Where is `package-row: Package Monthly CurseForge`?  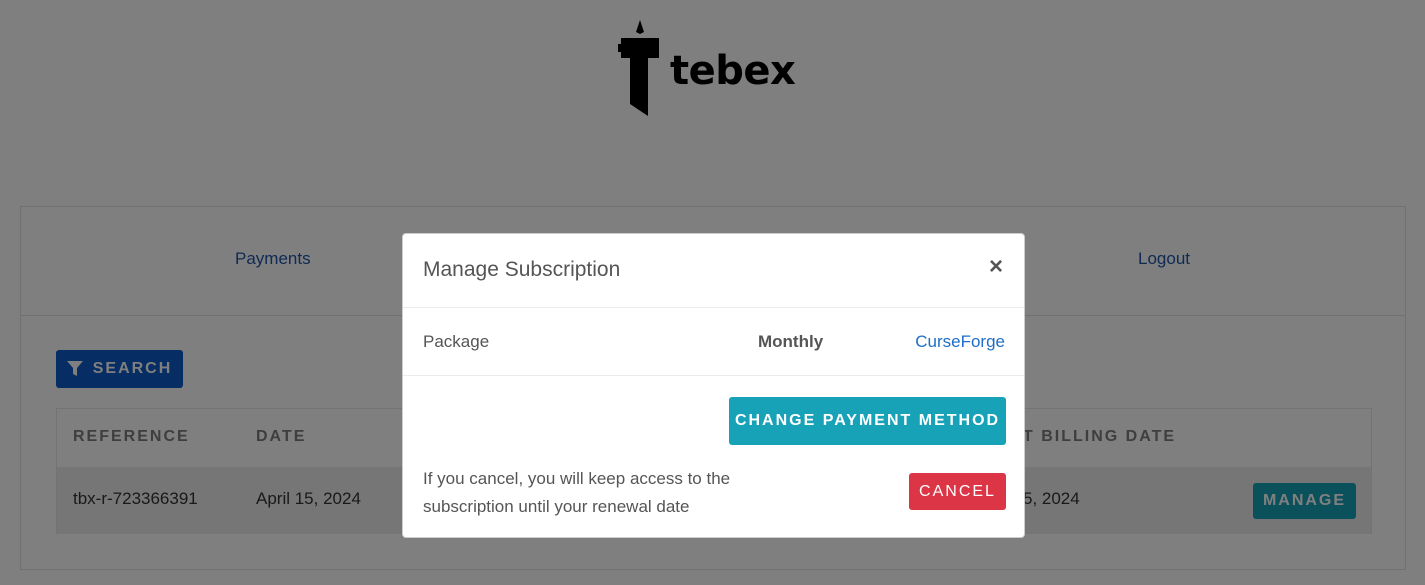 package-row: Package Monthly CurseForge is located at coordinates (713, 342).